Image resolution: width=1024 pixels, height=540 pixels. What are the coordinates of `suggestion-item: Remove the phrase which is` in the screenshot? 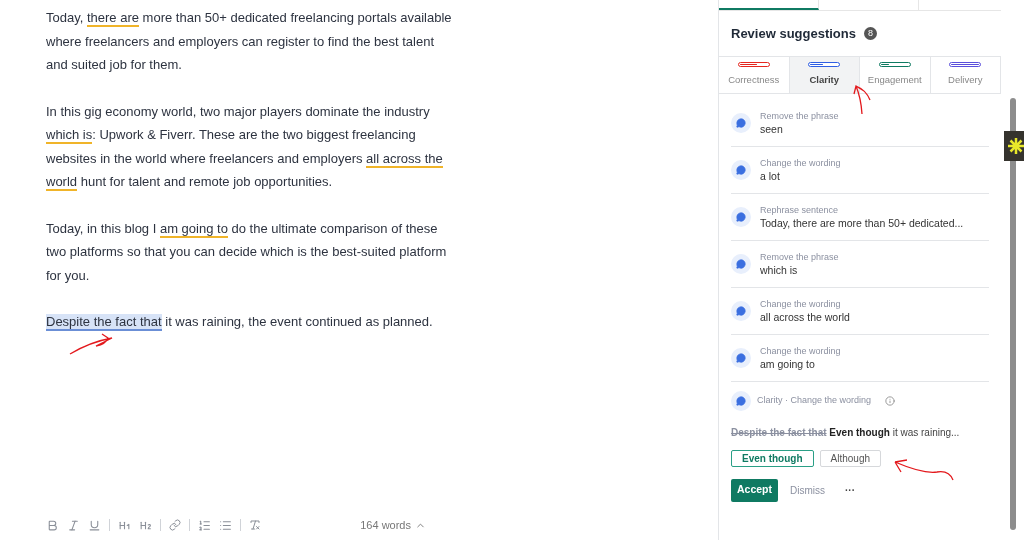 It's located at (860, 264).